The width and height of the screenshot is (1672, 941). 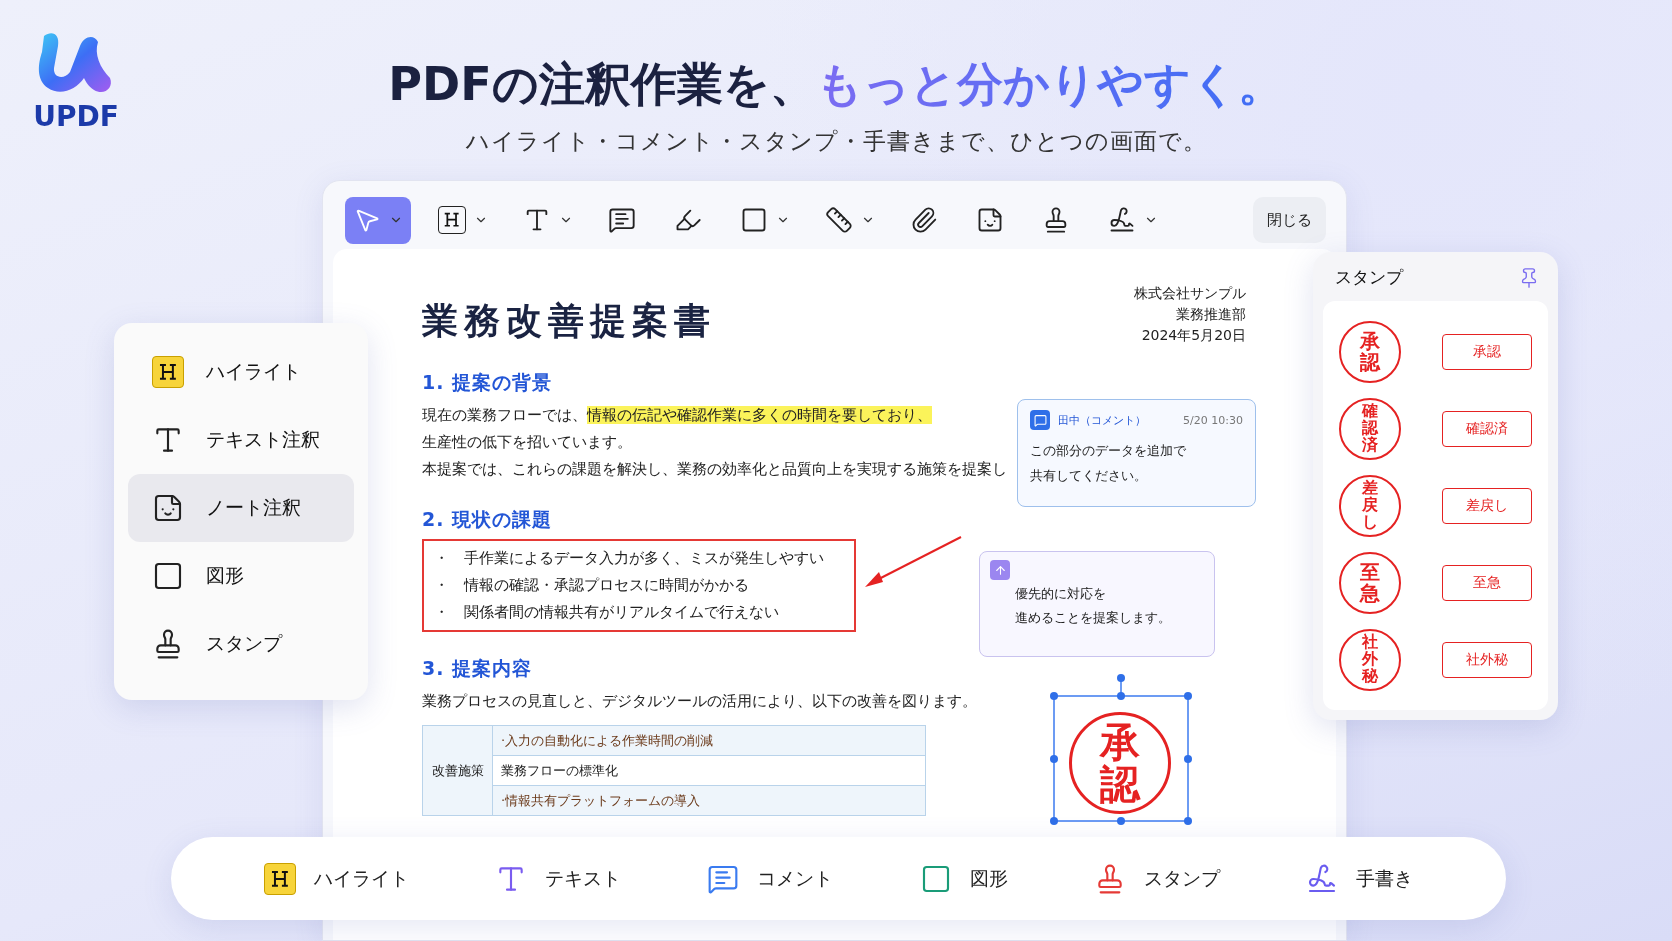 I want to click on table-cell: 業務フローの標準化, so click(x=709, y=770).